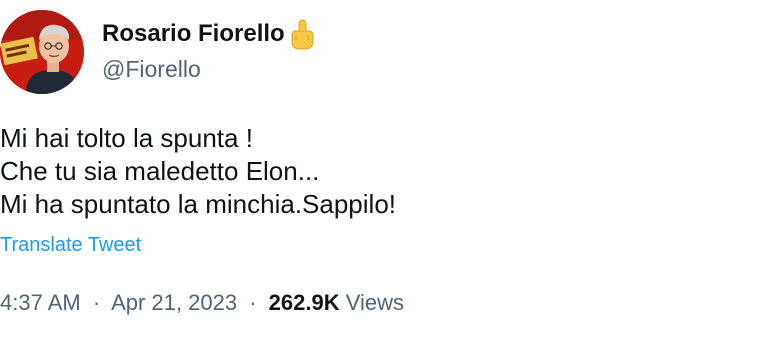 This screenshot has height=350, width=767. Describe the element at coordinates (40, 302) in the screenshot. I see `tweet-time: 4:37 AM` at that location.